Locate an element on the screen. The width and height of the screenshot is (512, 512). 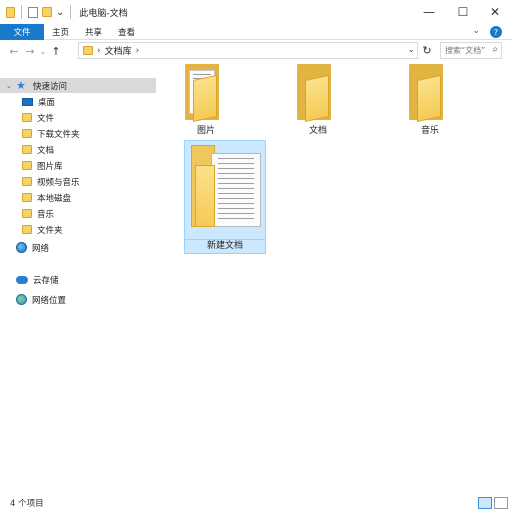
sidebar-item-label: 文件 is located at coordinates (46, 118).